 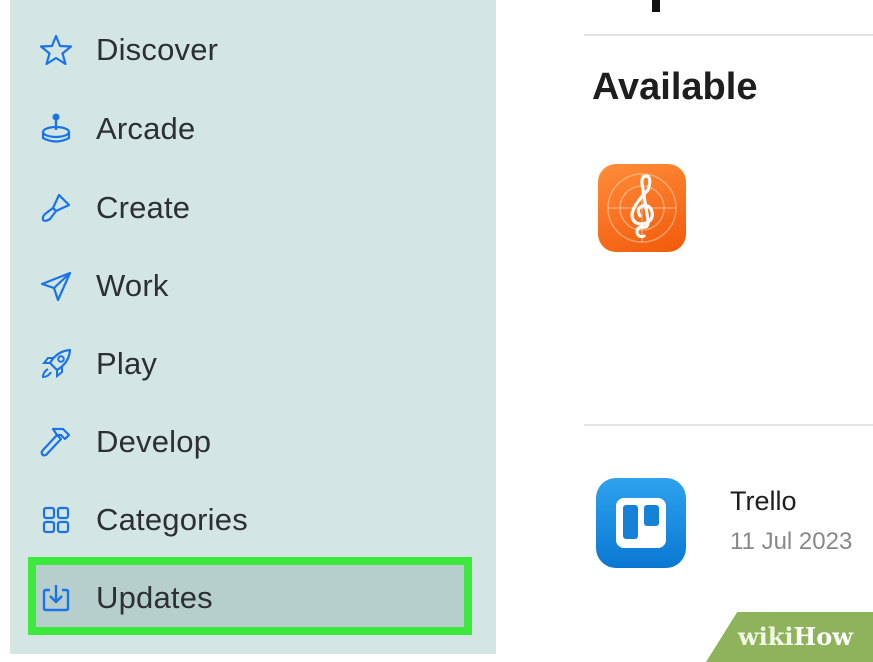 What do you see at coordinates (256, 598) in the screenshot?
I see `sidebar-item-updates: Updates` at bounding box center [256, 598].